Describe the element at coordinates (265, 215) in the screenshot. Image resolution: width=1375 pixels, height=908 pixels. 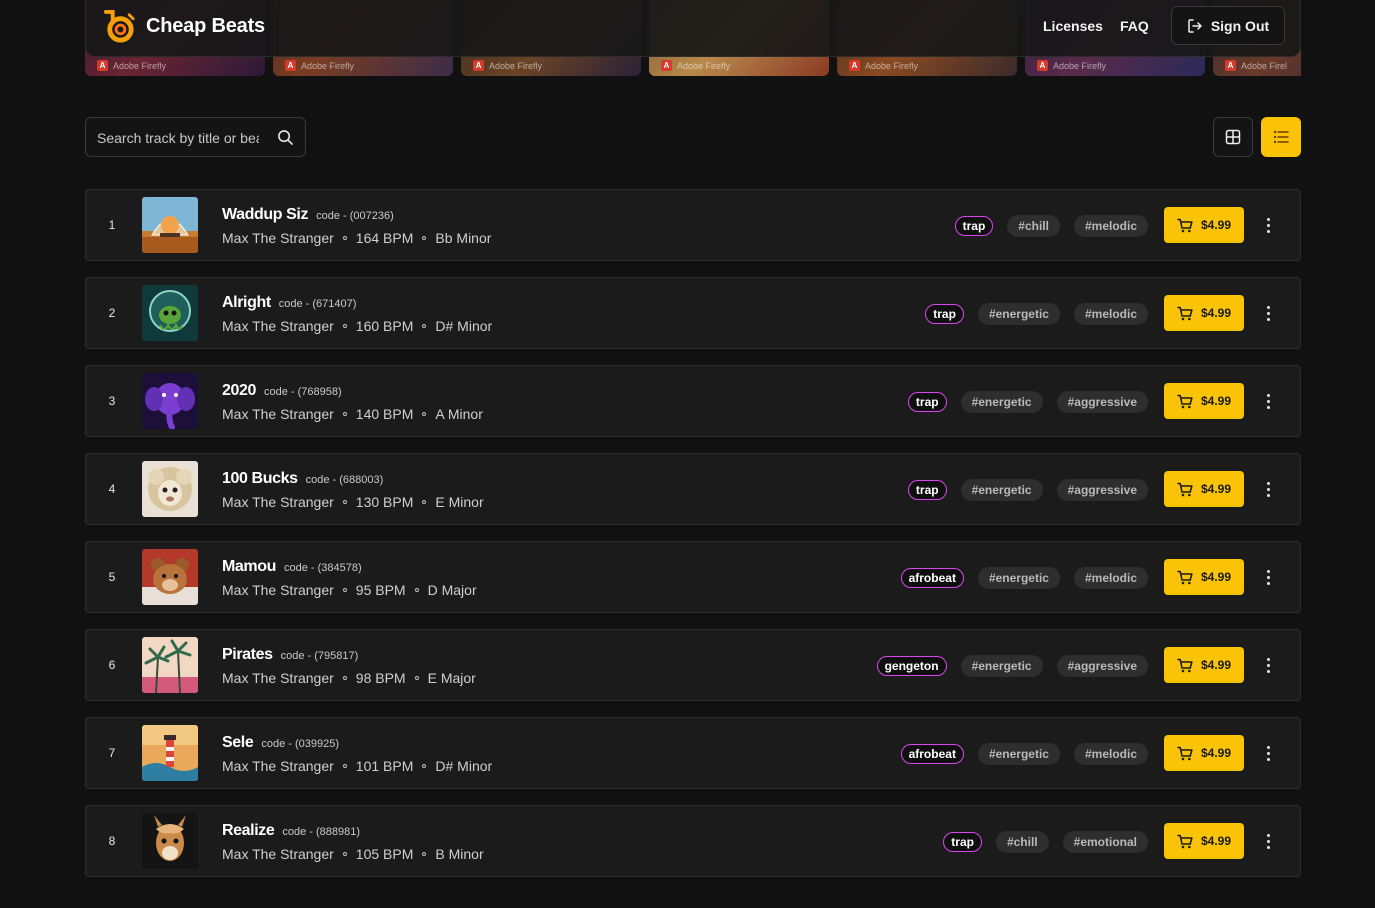
I see `track-title: Waddup Siz` at that location.